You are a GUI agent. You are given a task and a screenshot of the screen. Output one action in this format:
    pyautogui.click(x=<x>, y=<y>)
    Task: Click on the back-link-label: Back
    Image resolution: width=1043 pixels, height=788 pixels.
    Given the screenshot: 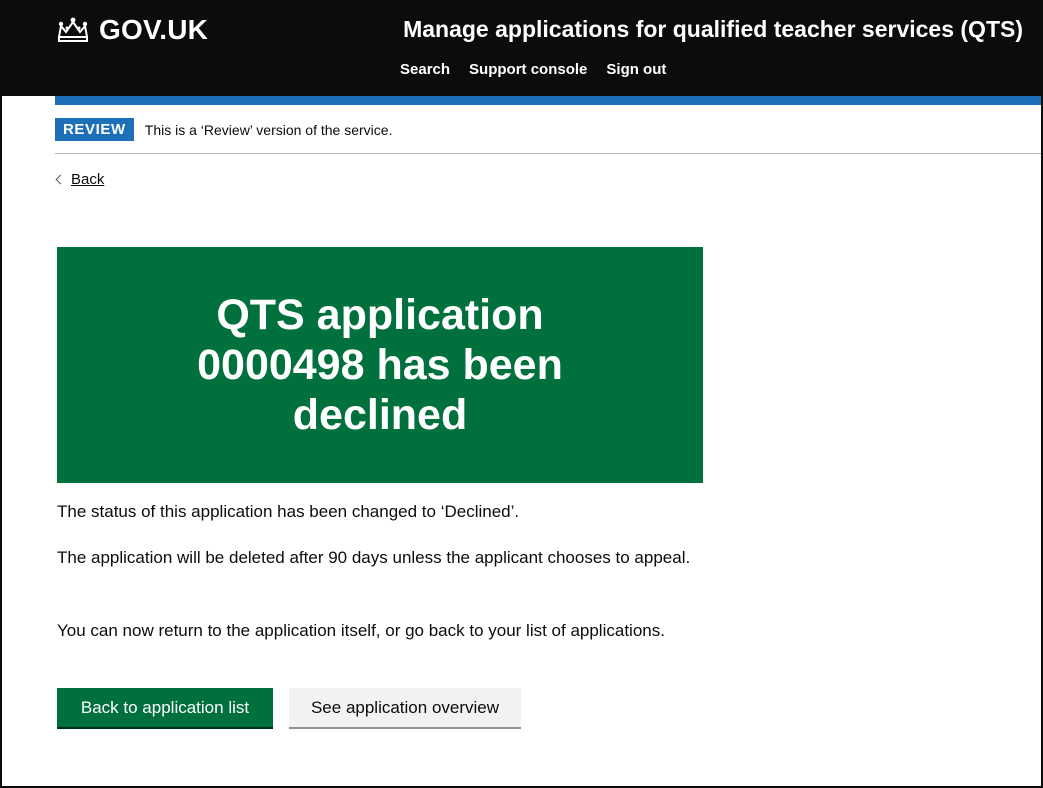 What is the action you would take?
    pyautogui.click(x=88, y=179)
    